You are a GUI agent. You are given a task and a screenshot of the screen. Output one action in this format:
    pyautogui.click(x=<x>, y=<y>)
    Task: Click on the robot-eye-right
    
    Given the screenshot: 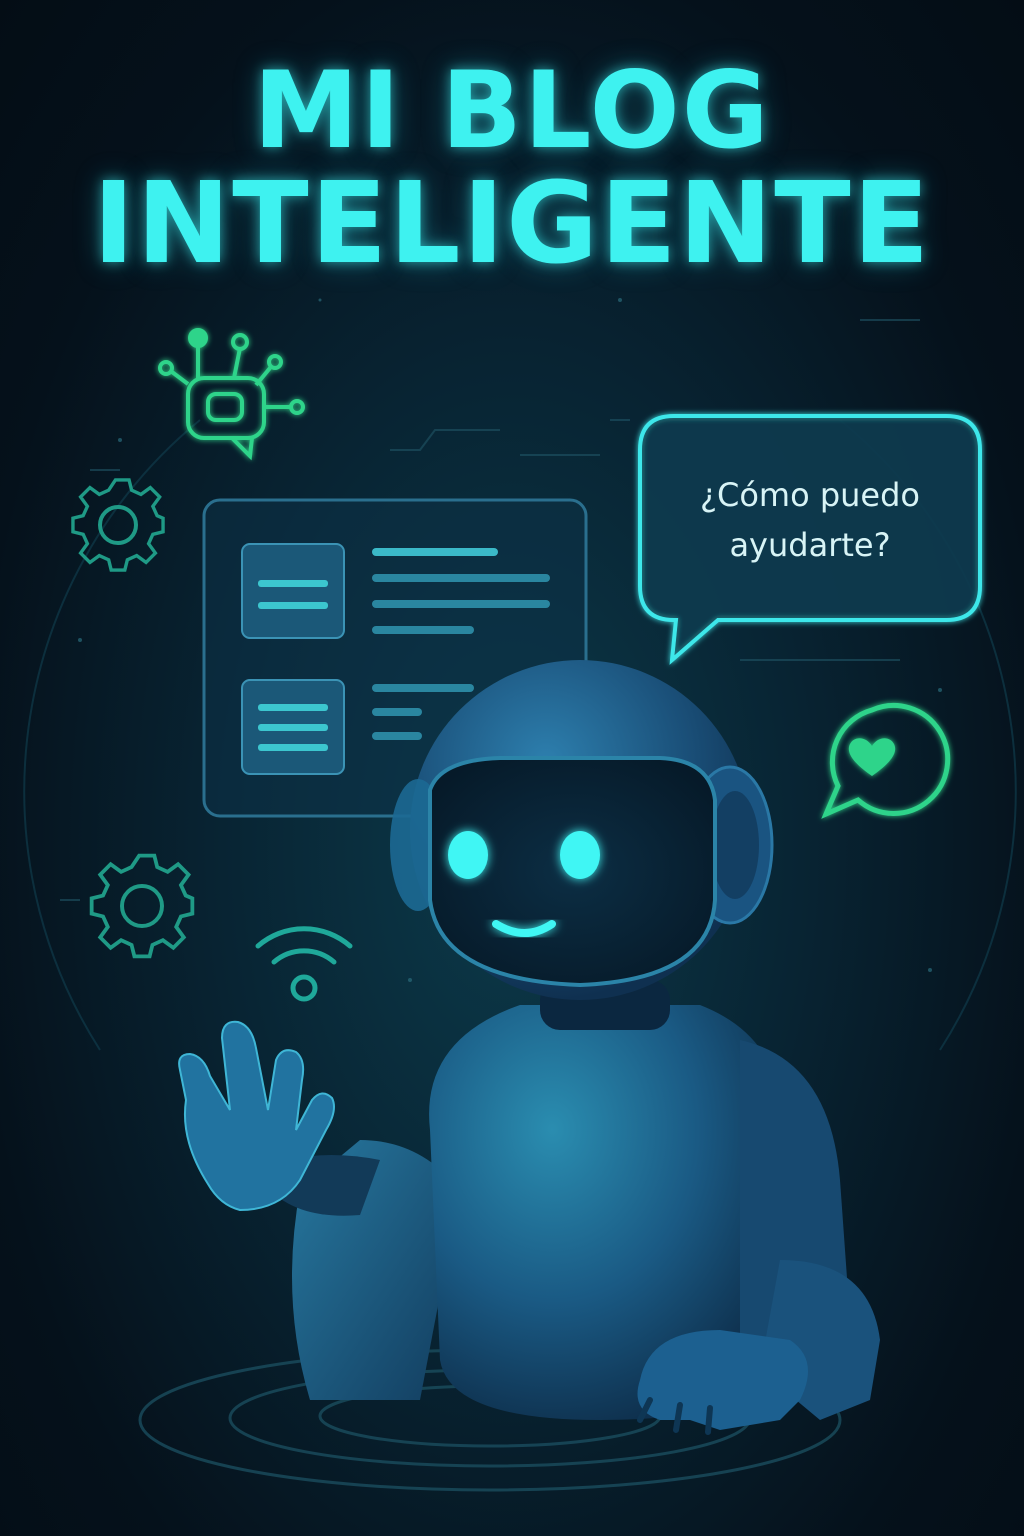 What is the action you would take?
    pyautogui.click(x=580, y=855)
    